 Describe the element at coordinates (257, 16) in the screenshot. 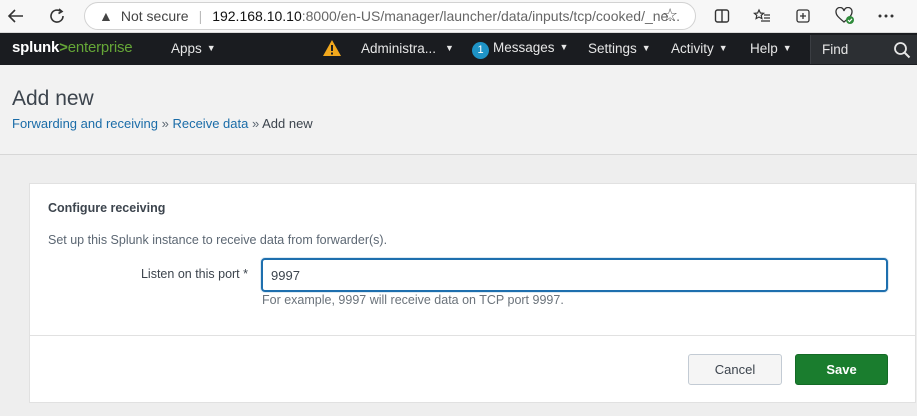

I see `url-host: 192.168.10.10` at that location.